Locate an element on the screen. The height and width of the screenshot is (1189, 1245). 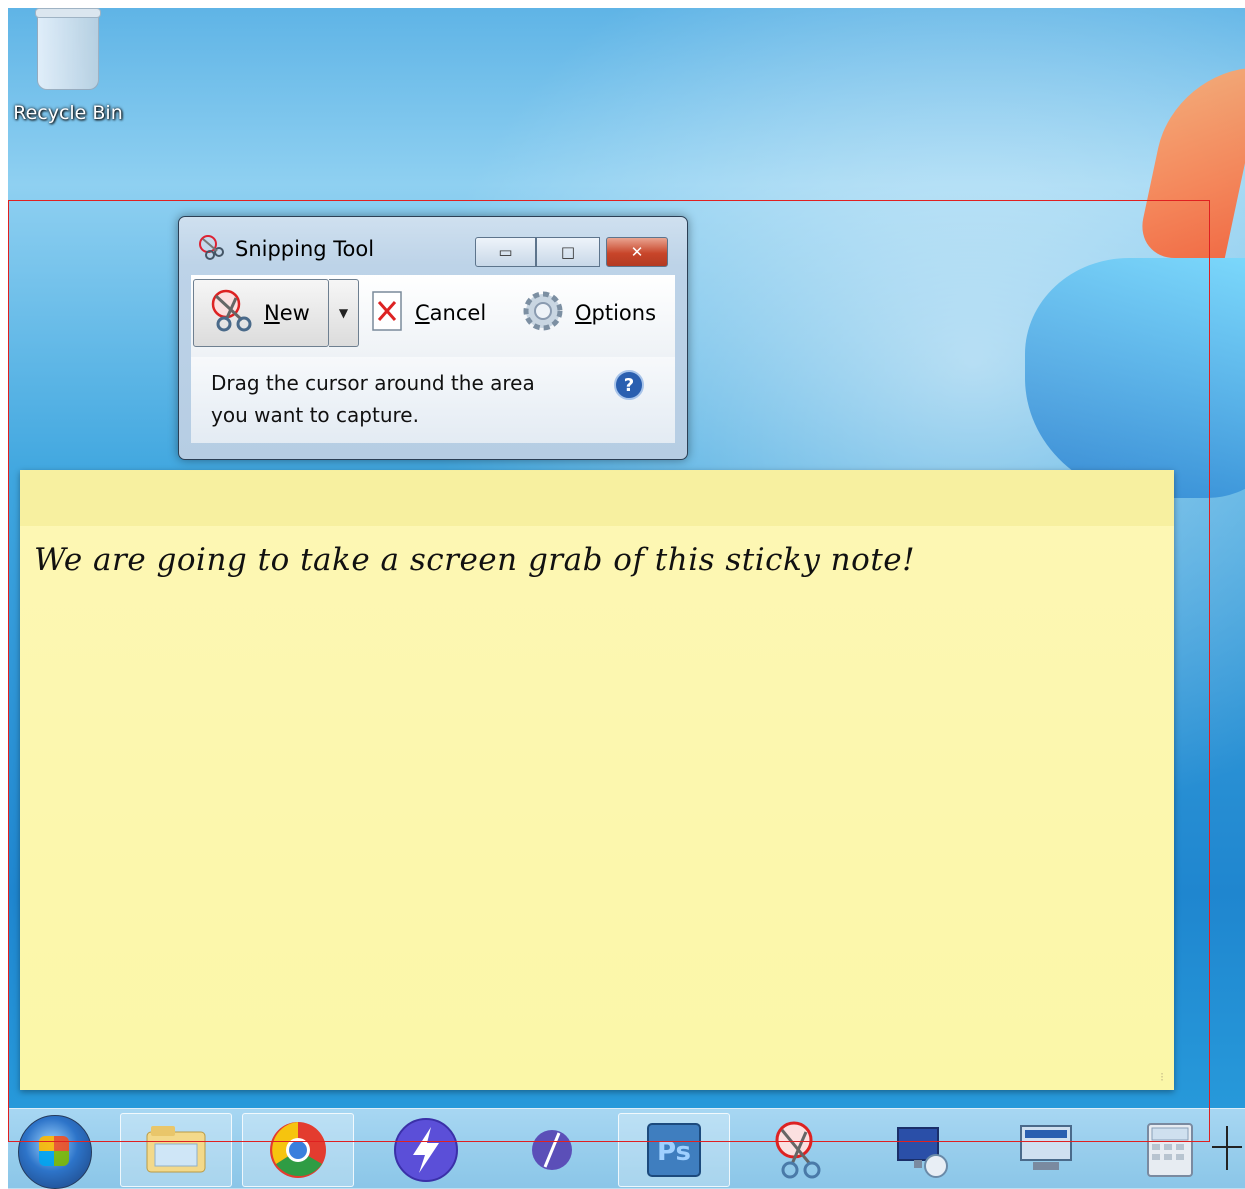
new-snip-scissors-icon is located at coordinates (231, 313).